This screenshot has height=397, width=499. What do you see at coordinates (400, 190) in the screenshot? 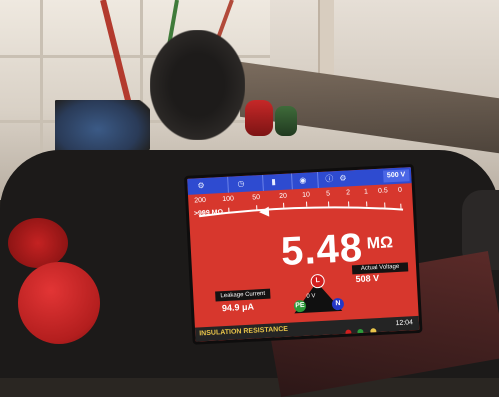
I see `scale-tick-label: 0` at bounding box center [400, 190].